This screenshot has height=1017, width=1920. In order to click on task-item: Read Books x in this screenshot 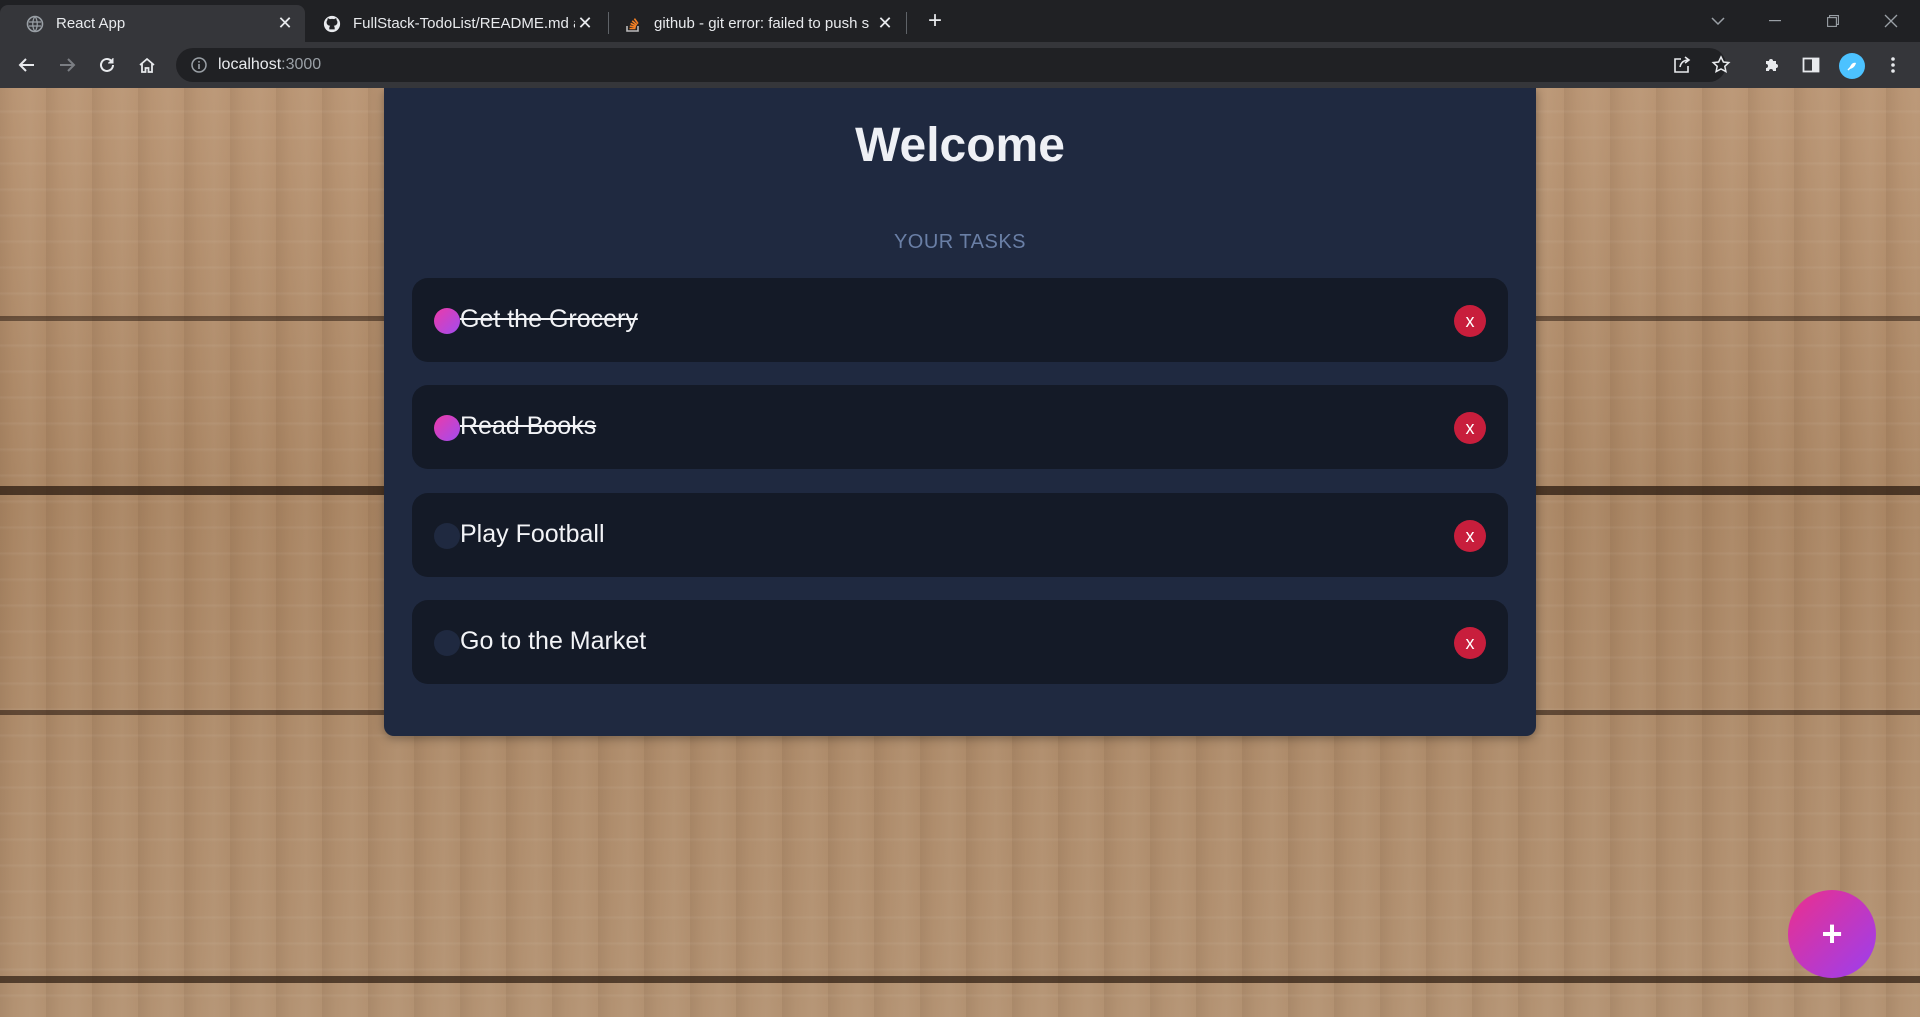, I will do `click(960, 427)`.